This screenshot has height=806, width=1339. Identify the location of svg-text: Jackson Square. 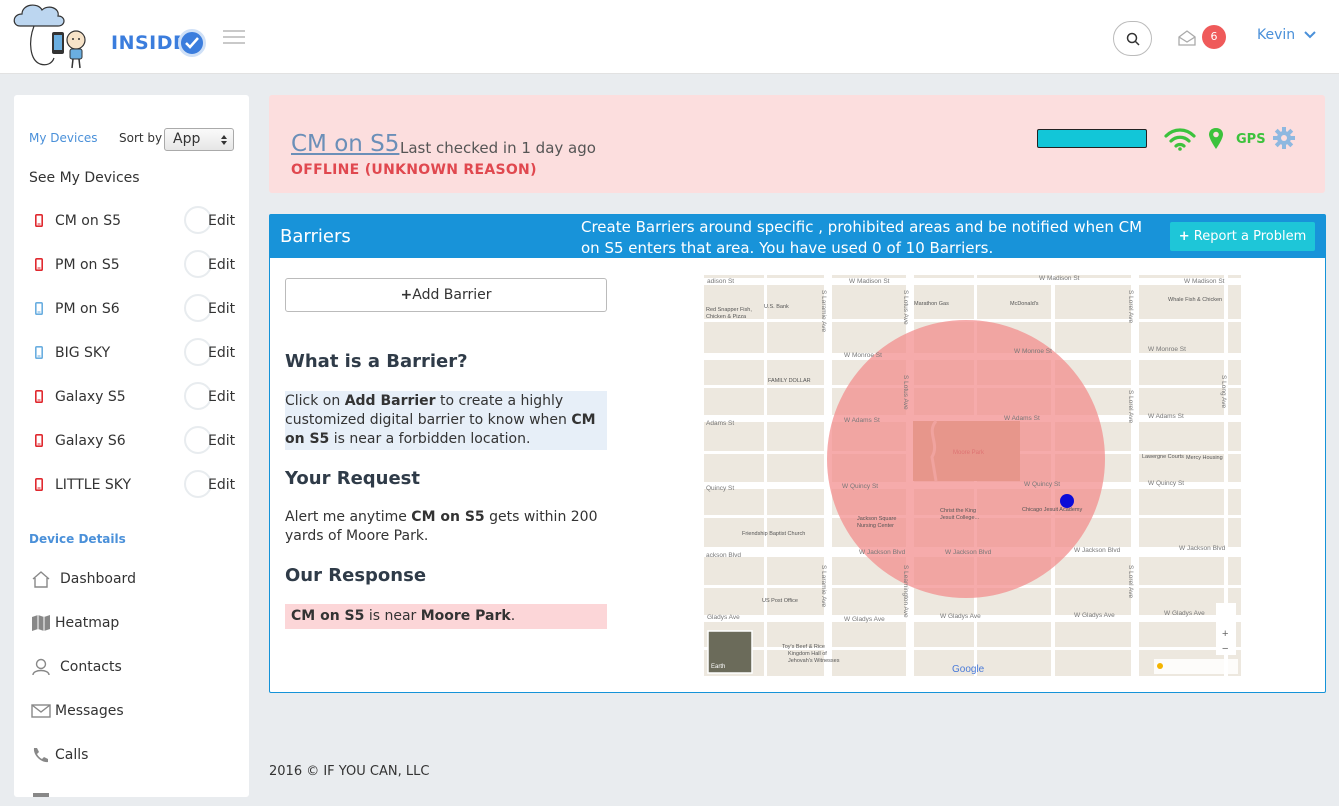
(876, 519).